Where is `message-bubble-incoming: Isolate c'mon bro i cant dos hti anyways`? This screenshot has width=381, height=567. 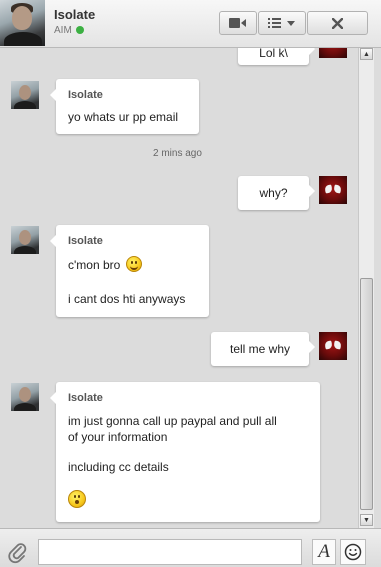
message-bubble-incoming: Isolate c'mon bro i cant dos hti anyways is located at coordinates (129, 271).